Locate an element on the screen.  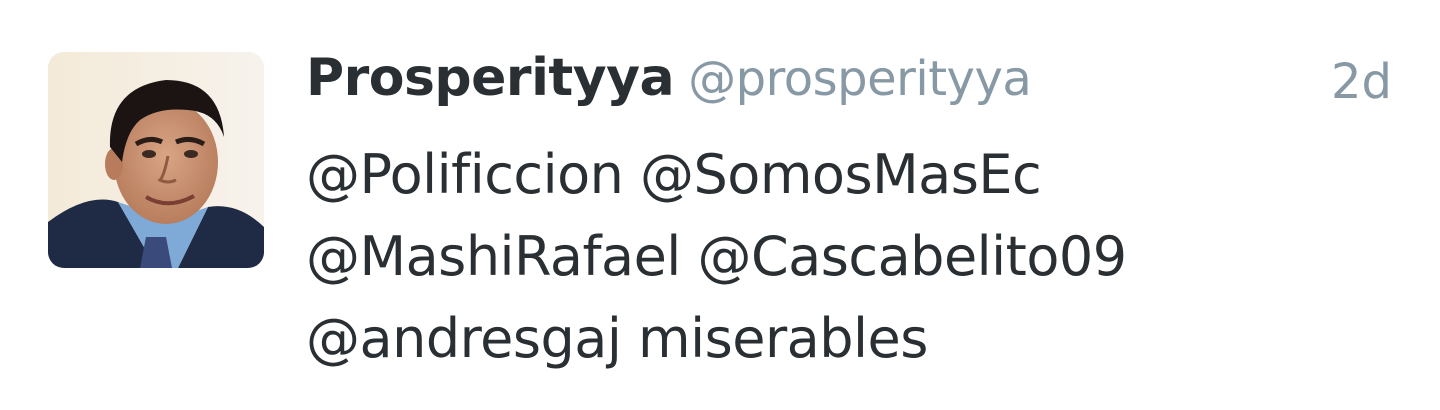
author-handle: @prosperityya is located at coordinates (860, 79).